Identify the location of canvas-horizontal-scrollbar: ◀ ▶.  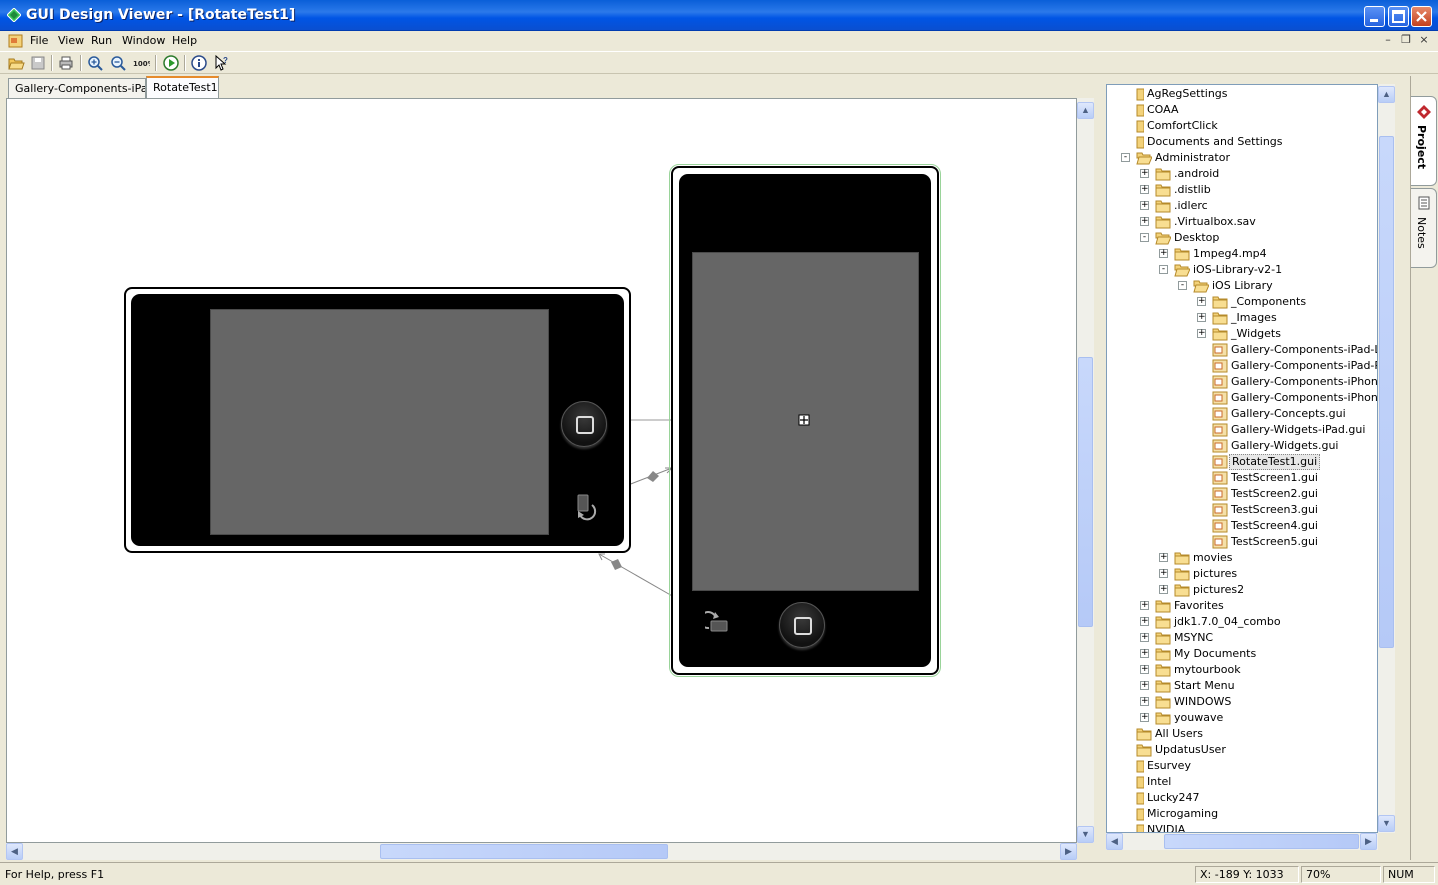
(541, 851).